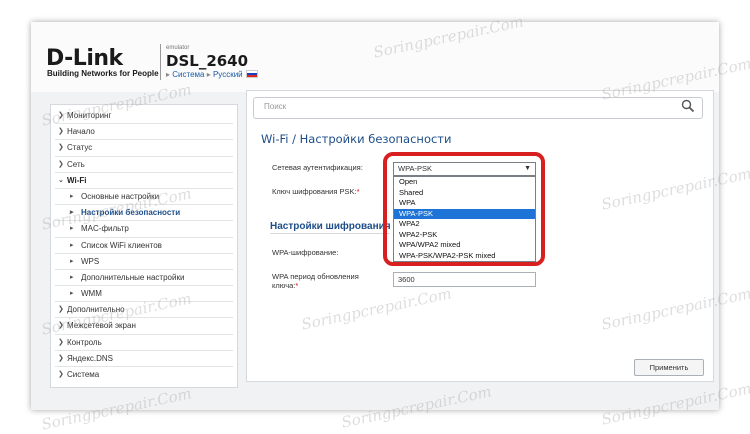  What do you see at coordinates (228, 74) in the screenshot?
I see `language-selector: Русский` at bounding box center [228, 74].